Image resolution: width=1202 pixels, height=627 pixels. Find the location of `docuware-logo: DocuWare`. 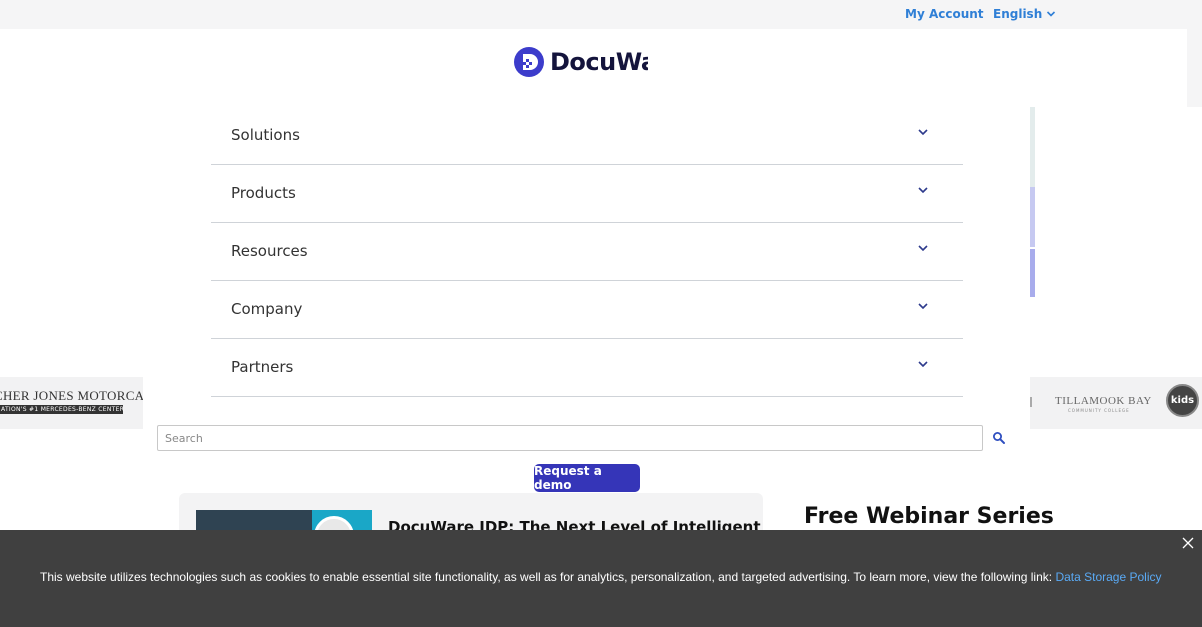

docuware-logo: DocuWare is located at coordinates (581, 62).